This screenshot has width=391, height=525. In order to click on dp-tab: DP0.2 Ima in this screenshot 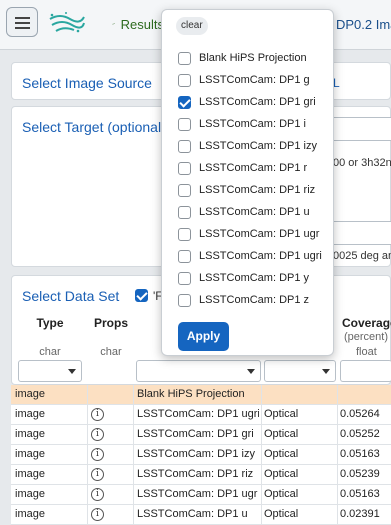, I will do `click(363, 24)`.